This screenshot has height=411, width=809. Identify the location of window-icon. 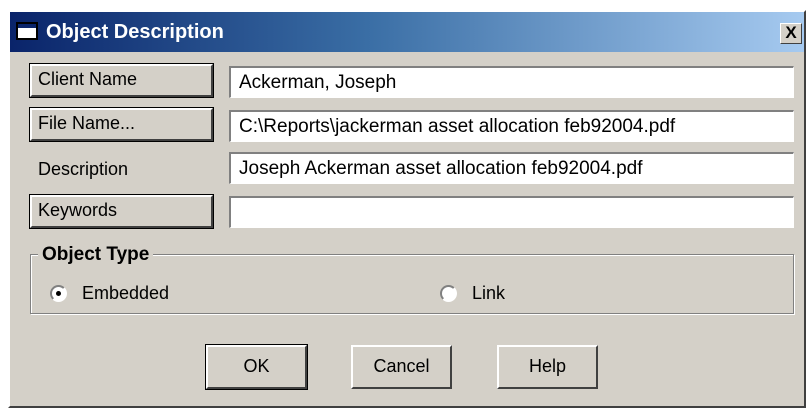
(27, 31).